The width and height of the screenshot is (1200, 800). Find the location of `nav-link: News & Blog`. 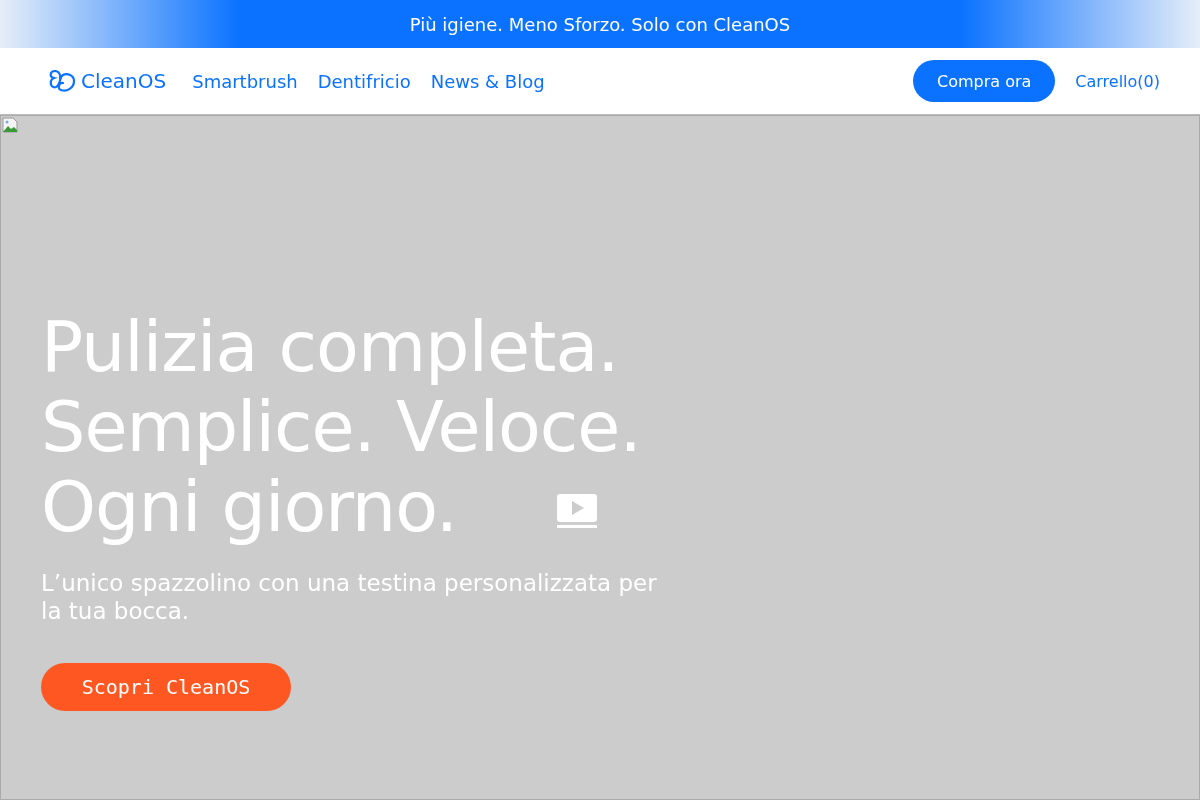

nav-link: News & Blog is located at coordinates (487, 81).